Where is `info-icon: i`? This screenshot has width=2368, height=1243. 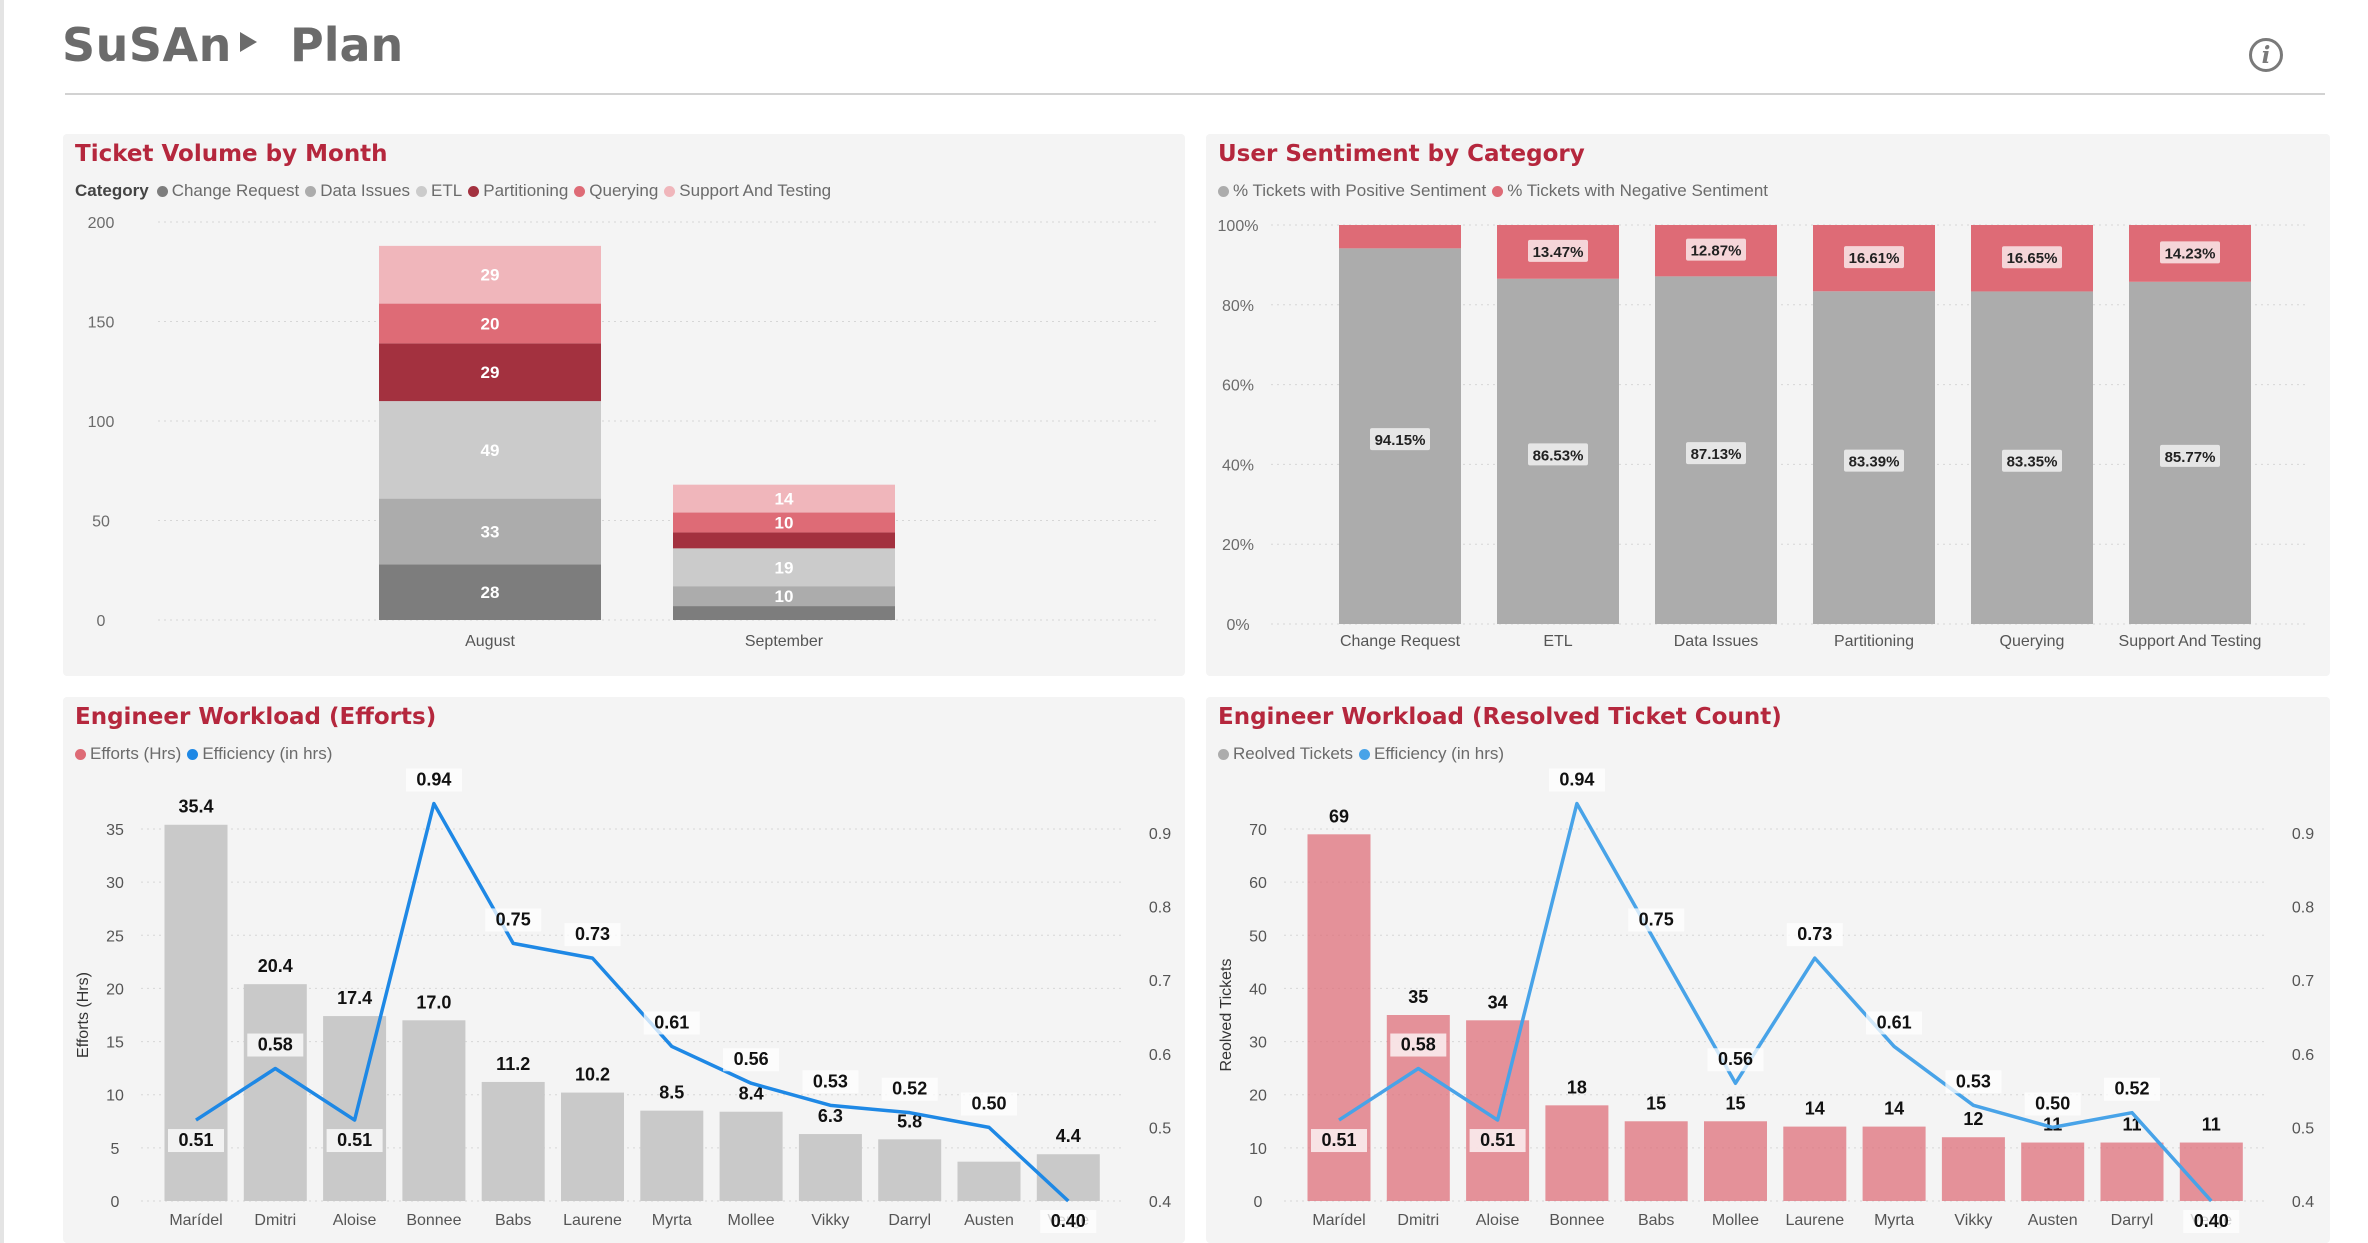 info-icon: i is located at coordinates (2266, 55).